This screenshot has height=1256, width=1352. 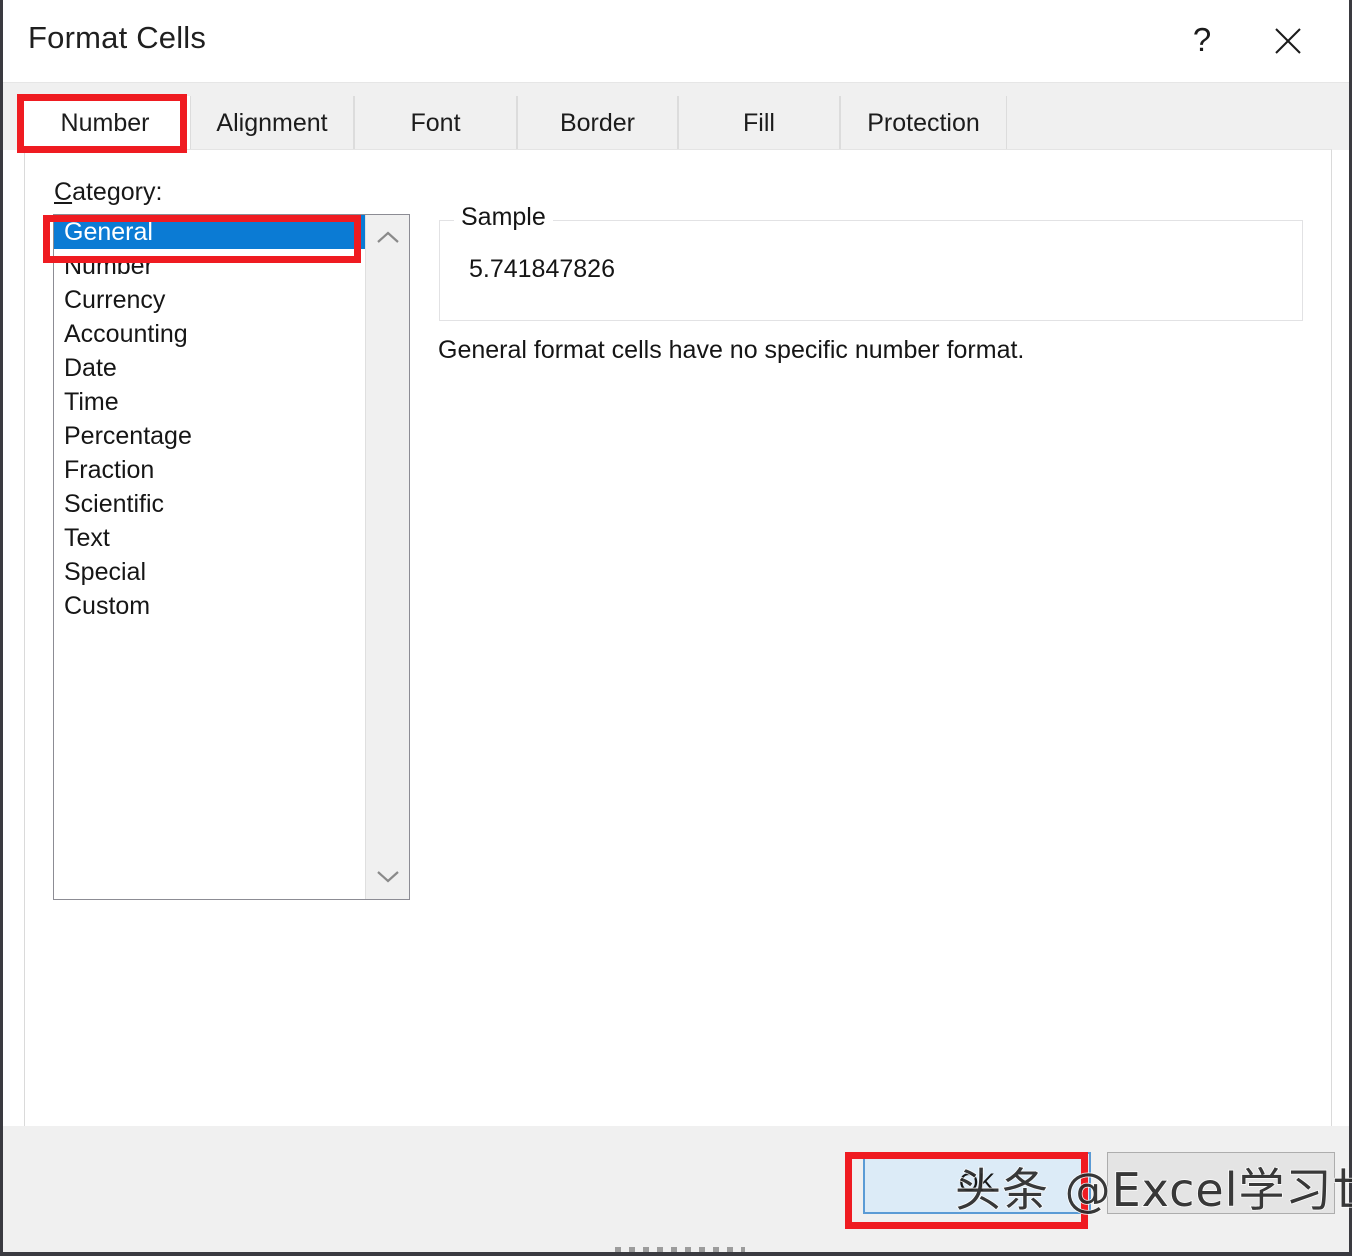 What do you see at coordinates (1288, 40) in the screenshot?
I see `close-icon` at bounding box center [1288, 40].